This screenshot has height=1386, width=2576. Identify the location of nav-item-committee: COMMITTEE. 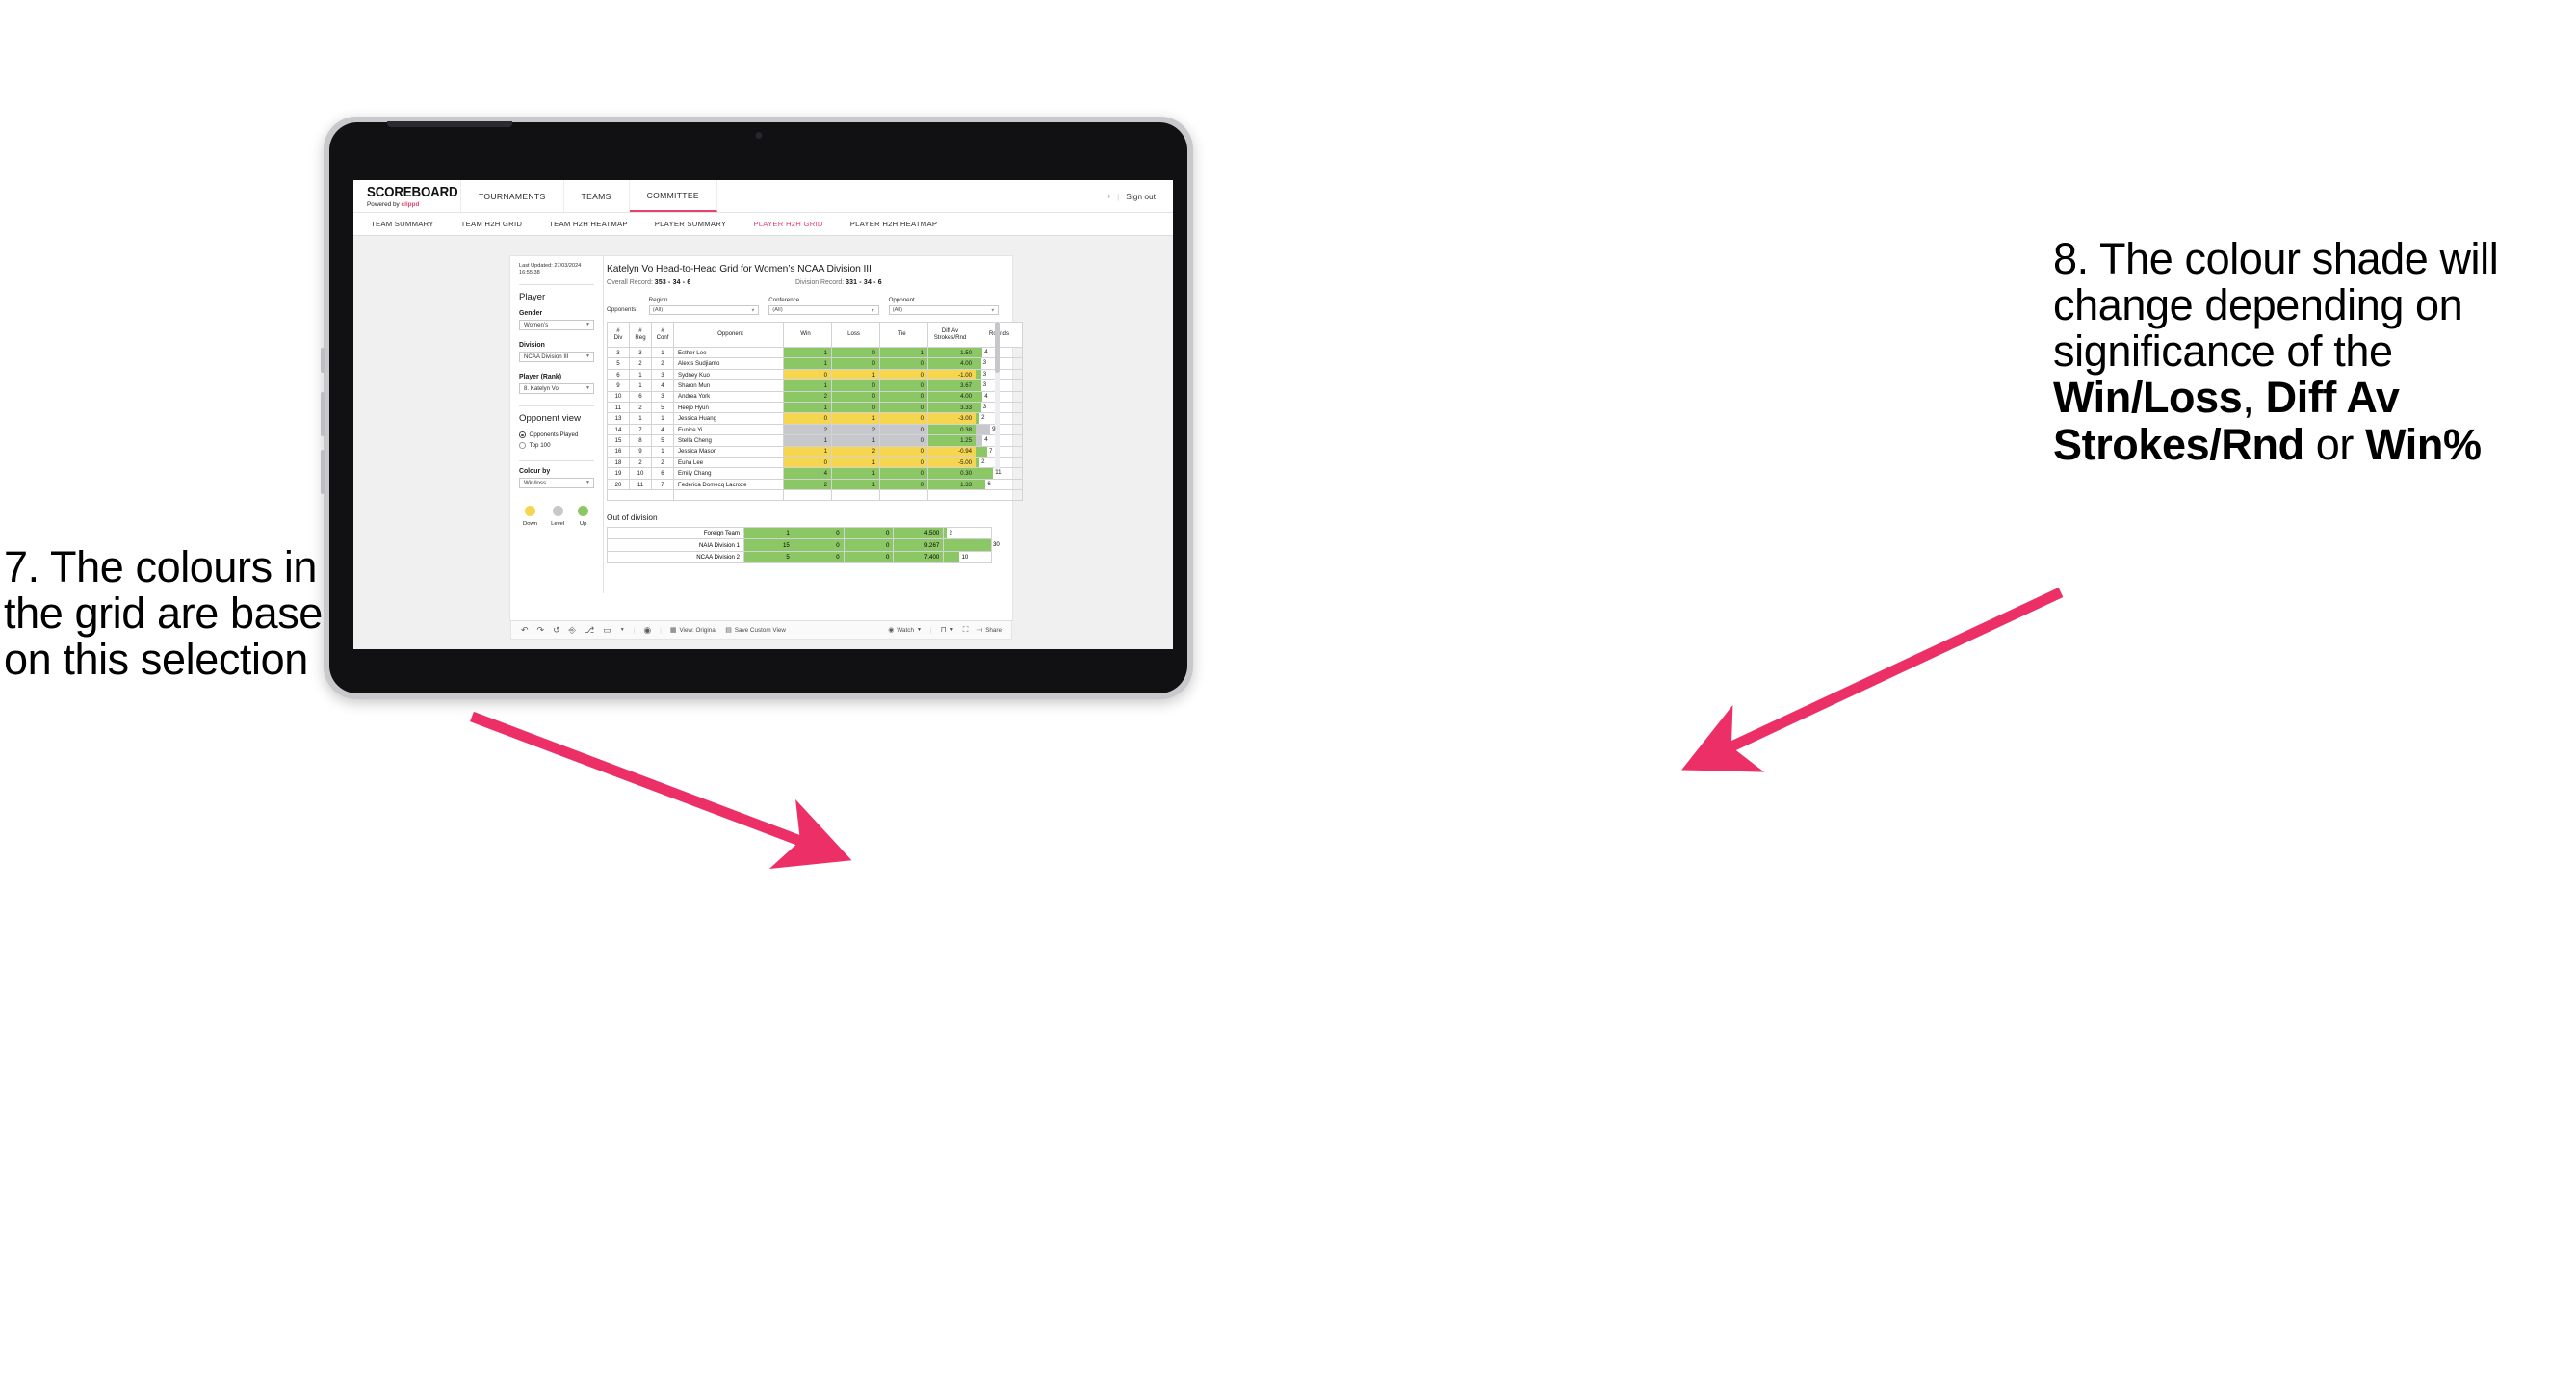
(673, 196).